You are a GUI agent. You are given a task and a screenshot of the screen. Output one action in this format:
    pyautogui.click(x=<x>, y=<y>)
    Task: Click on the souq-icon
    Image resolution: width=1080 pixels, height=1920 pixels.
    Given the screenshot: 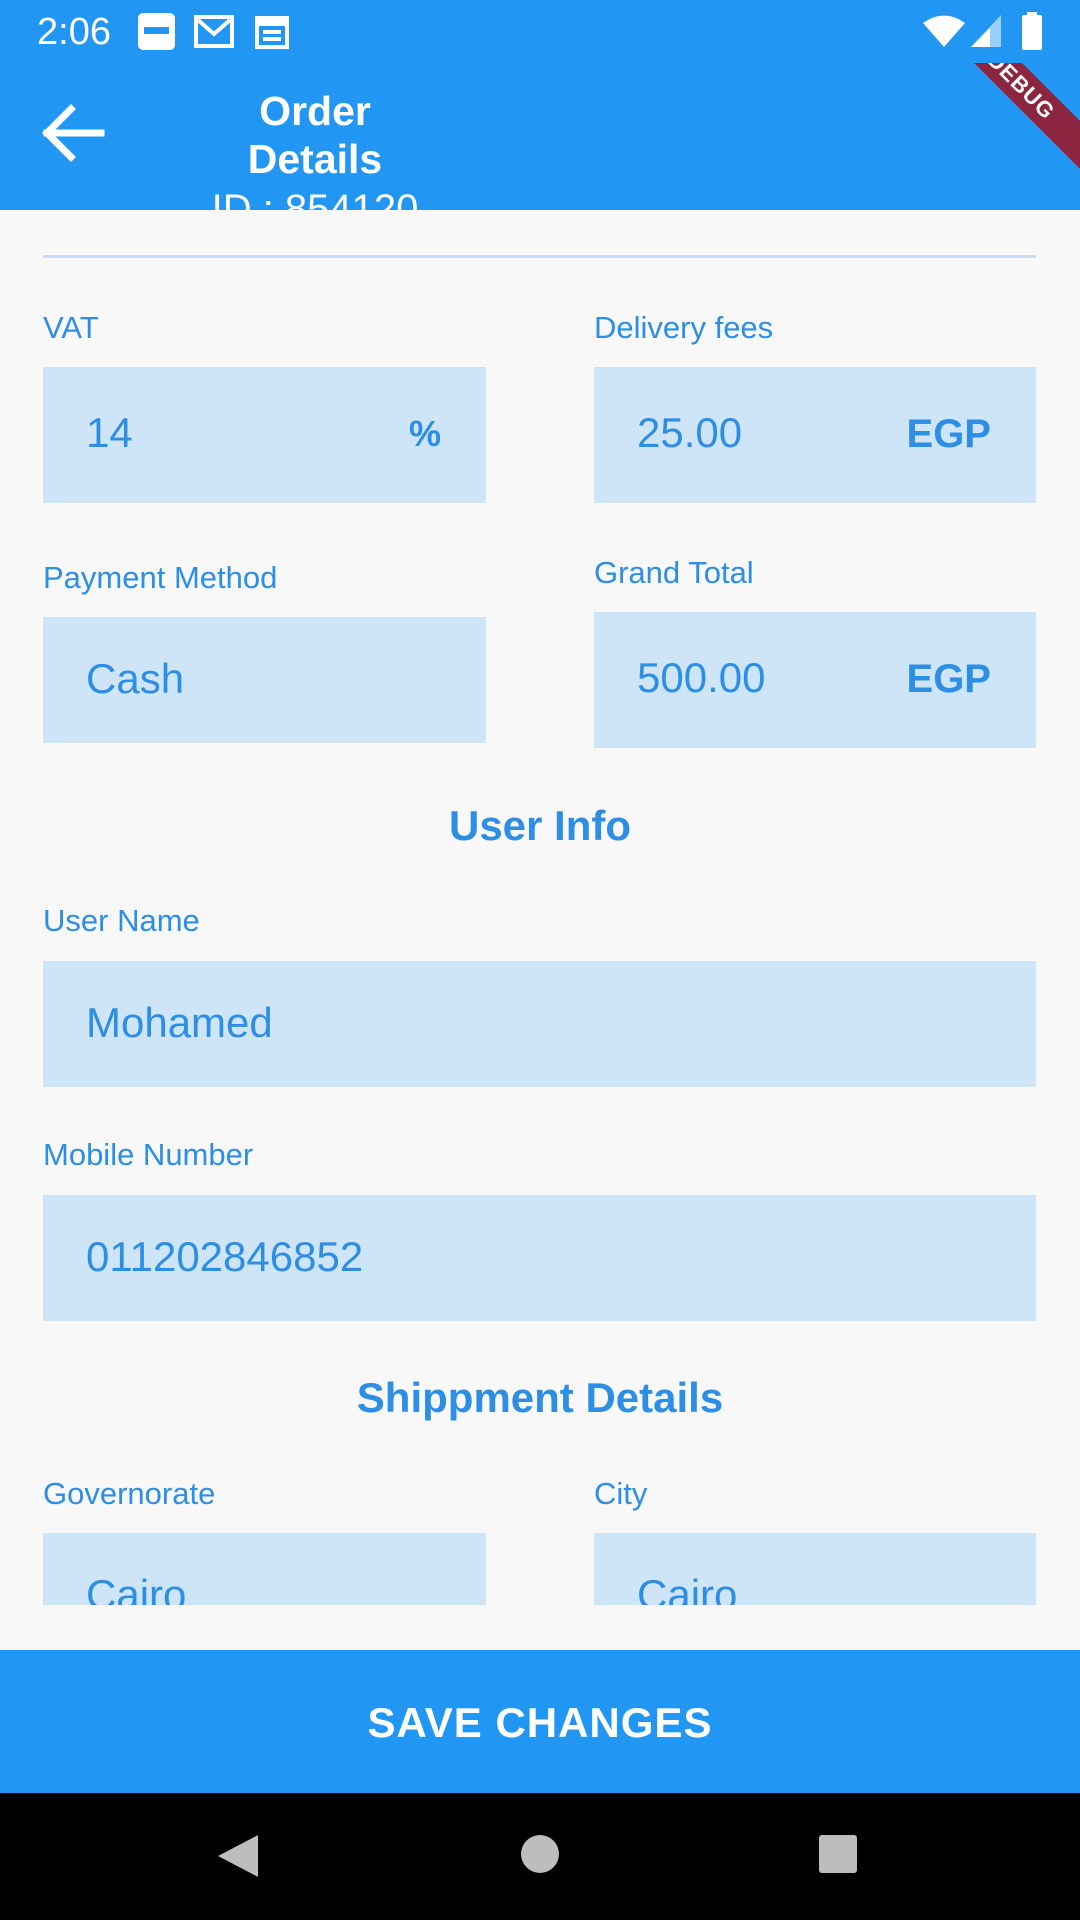 What is the action you would take?
    pyautogui.click(x=156, y=34)
    